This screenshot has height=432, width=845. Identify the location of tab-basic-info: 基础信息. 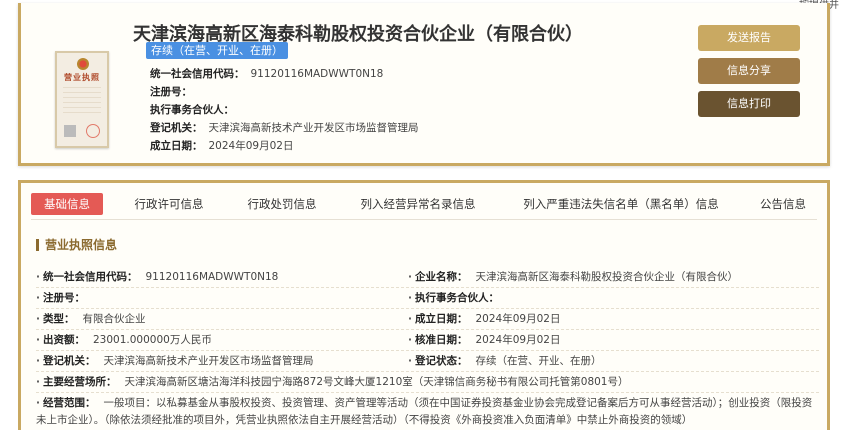
(67, 204).